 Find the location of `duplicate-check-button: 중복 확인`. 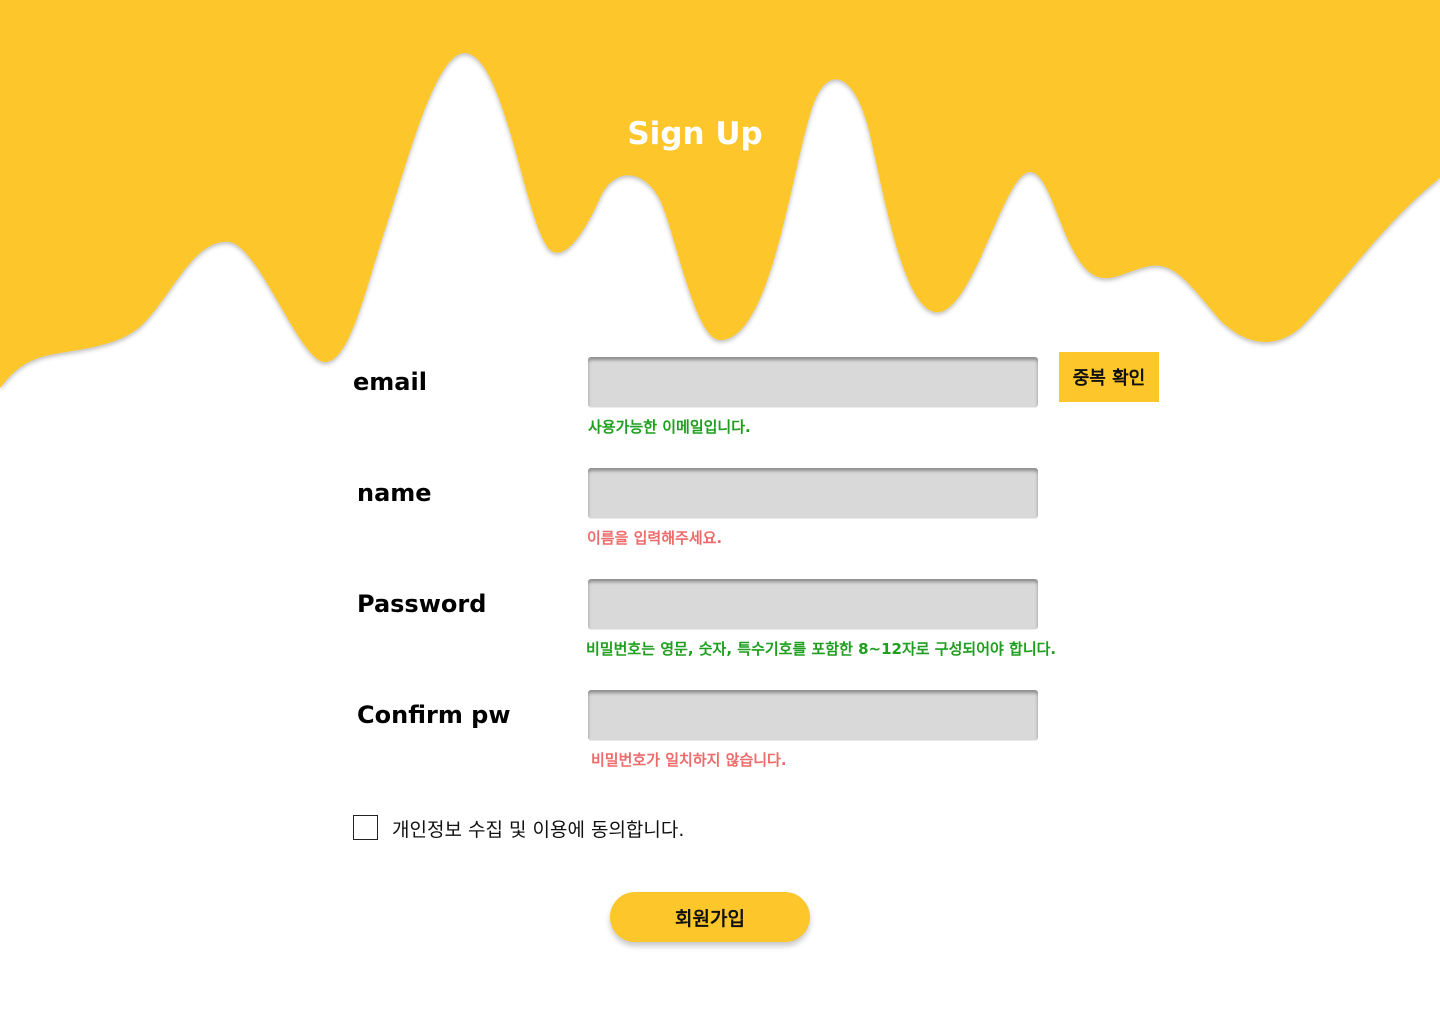

duplicate-check-button: 중복 확인 is located at coordinates (1109, 377).